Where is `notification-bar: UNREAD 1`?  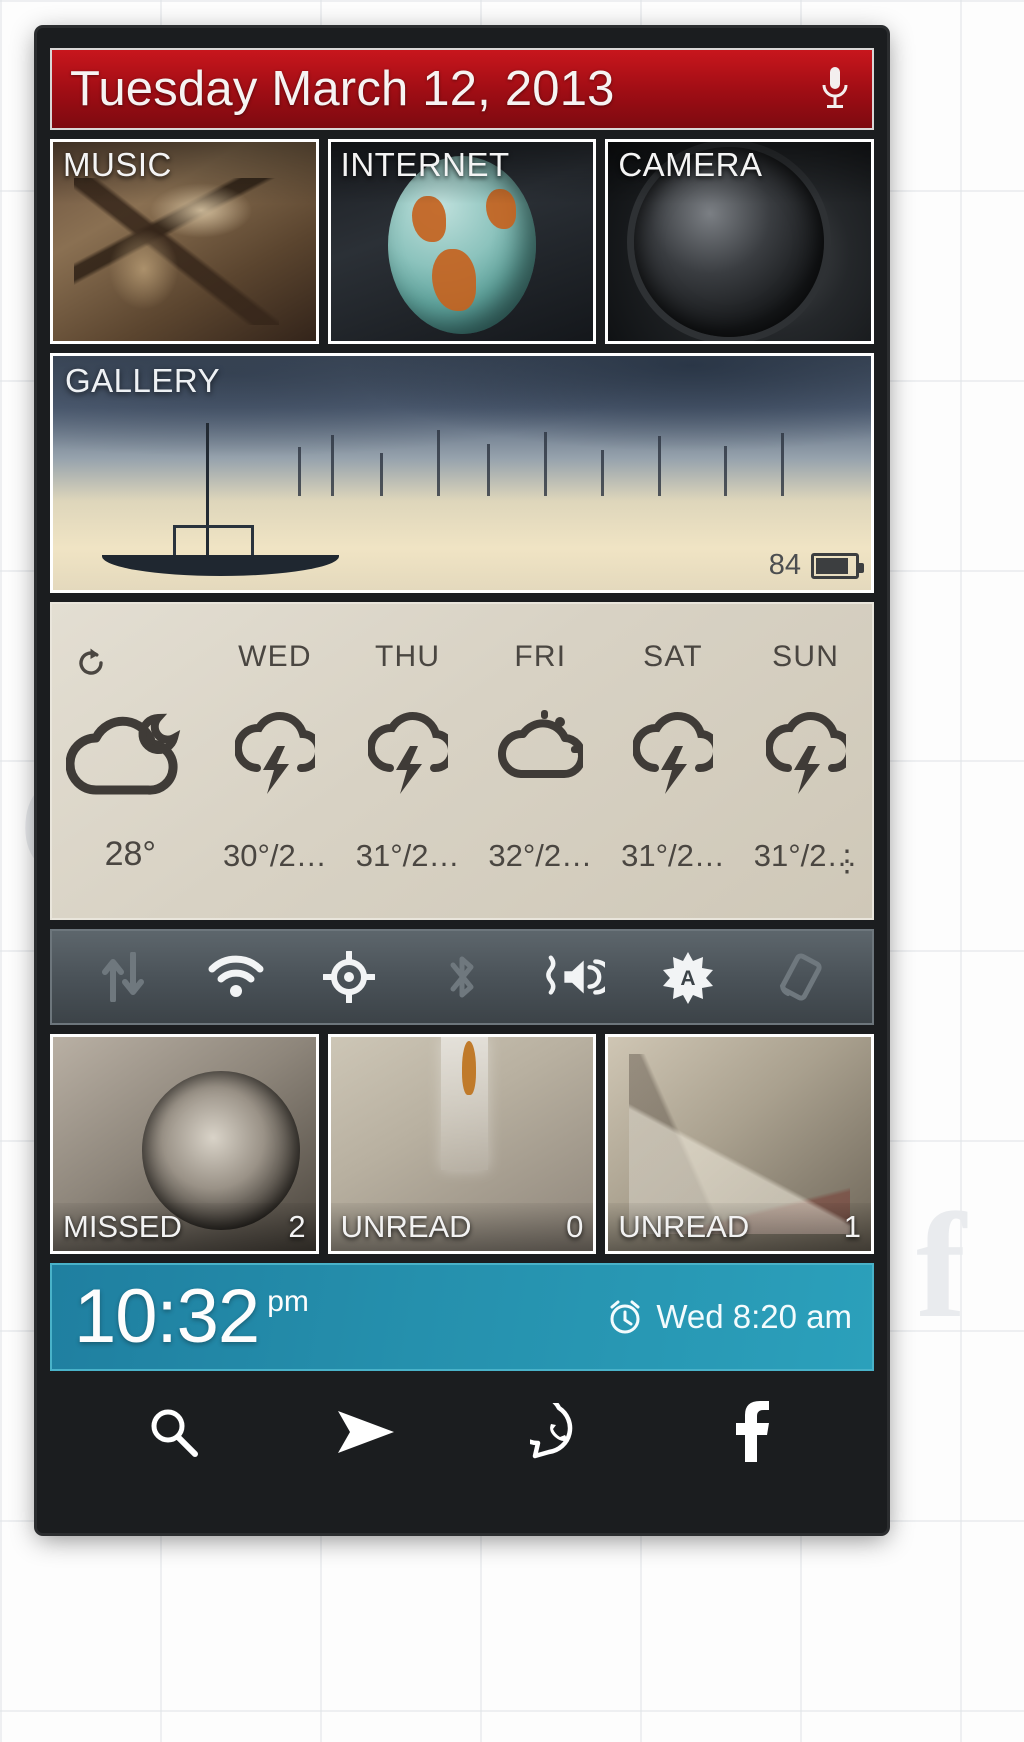 notification-bar: UNREAD 1 is located at coordinates (740, 1227).